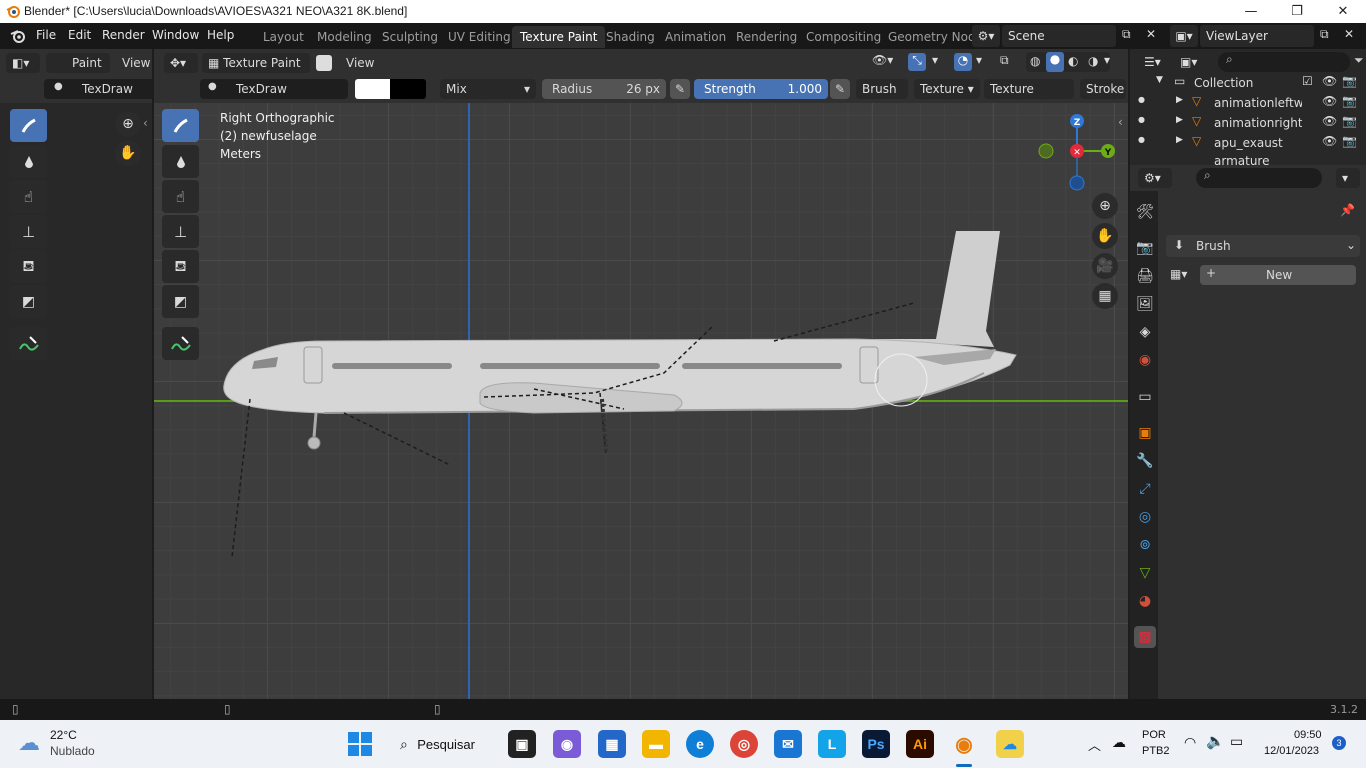 The width and height of the screenshot is (1366, 768). What do you see at coordinates (630, 37) in the screenshot?
I see `tab-shading: Shading` at bounding box center [630, 37].